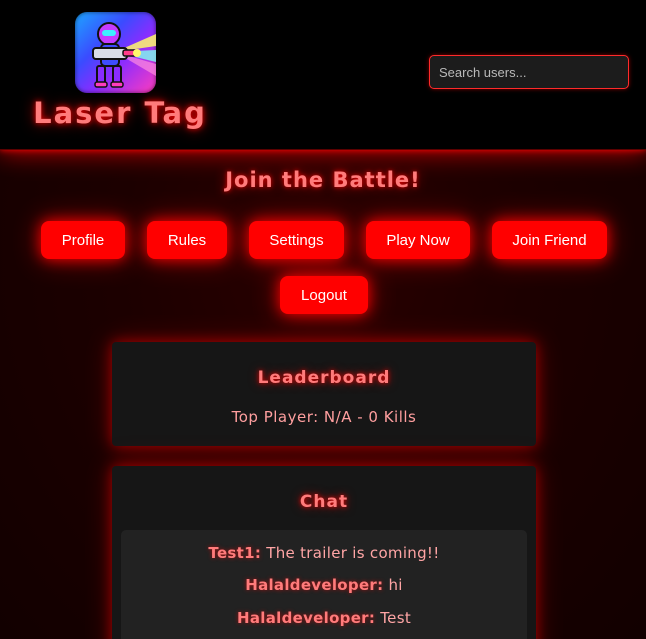 This screenshot has height=639, width=646. What do you see at coordinates (418, 240) in the screenshot?
I see `play-now-button: Play Now` at bounding box center [418, 240].